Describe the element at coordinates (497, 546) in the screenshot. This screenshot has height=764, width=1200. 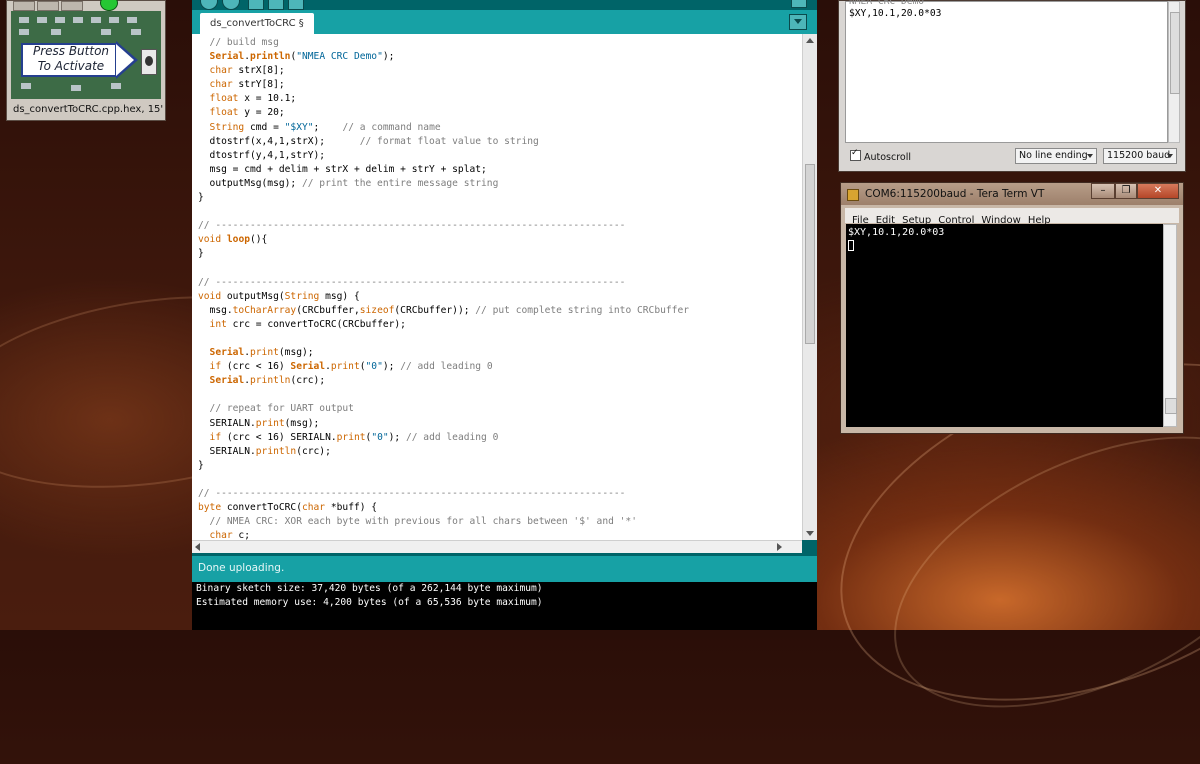
I see `editor-horizontal-scrollbar` at that location.